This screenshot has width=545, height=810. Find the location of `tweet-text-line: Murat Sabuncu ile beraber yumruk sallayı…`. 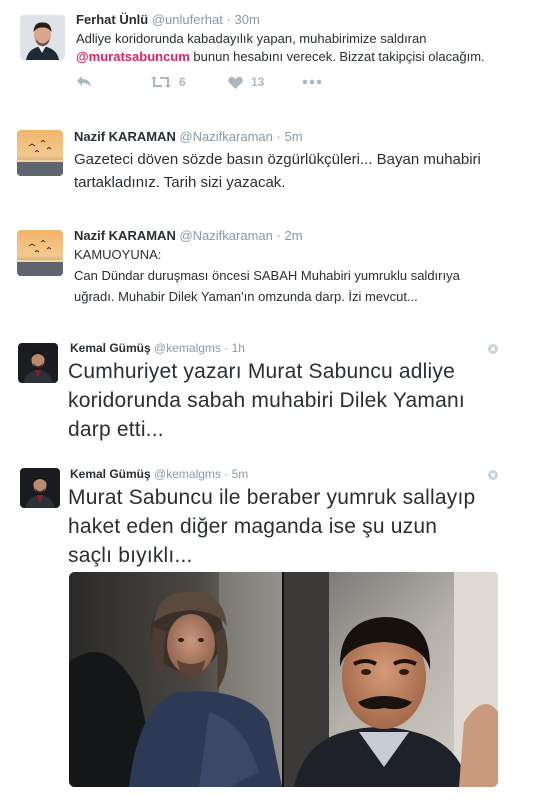

tweet-text-line: Murat Sabuncu ile beraber yumruk sallayı… is located at coordinates (272, 497).